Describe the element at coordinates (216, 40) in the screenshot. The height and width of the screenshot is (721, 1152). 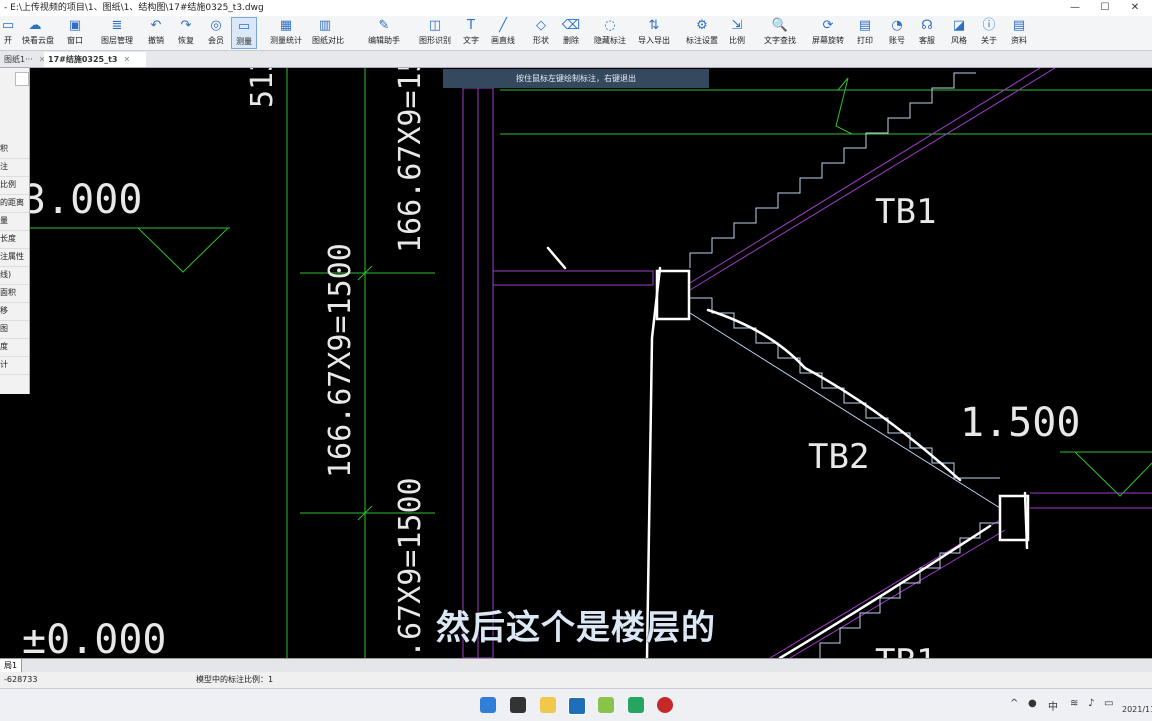
I see `toolbar-button-label: 会员` at that location.